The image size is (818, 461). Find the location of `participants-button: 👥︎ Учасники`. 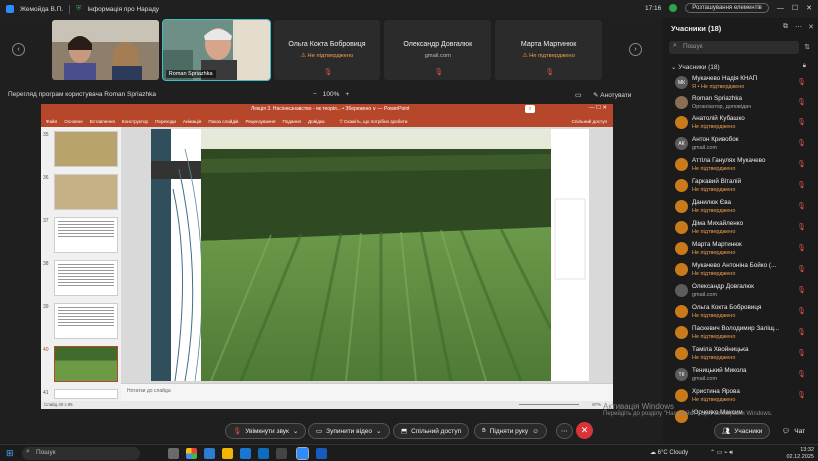

participants-button: 👥︎ Учасники is located at coordinates (742, 431).